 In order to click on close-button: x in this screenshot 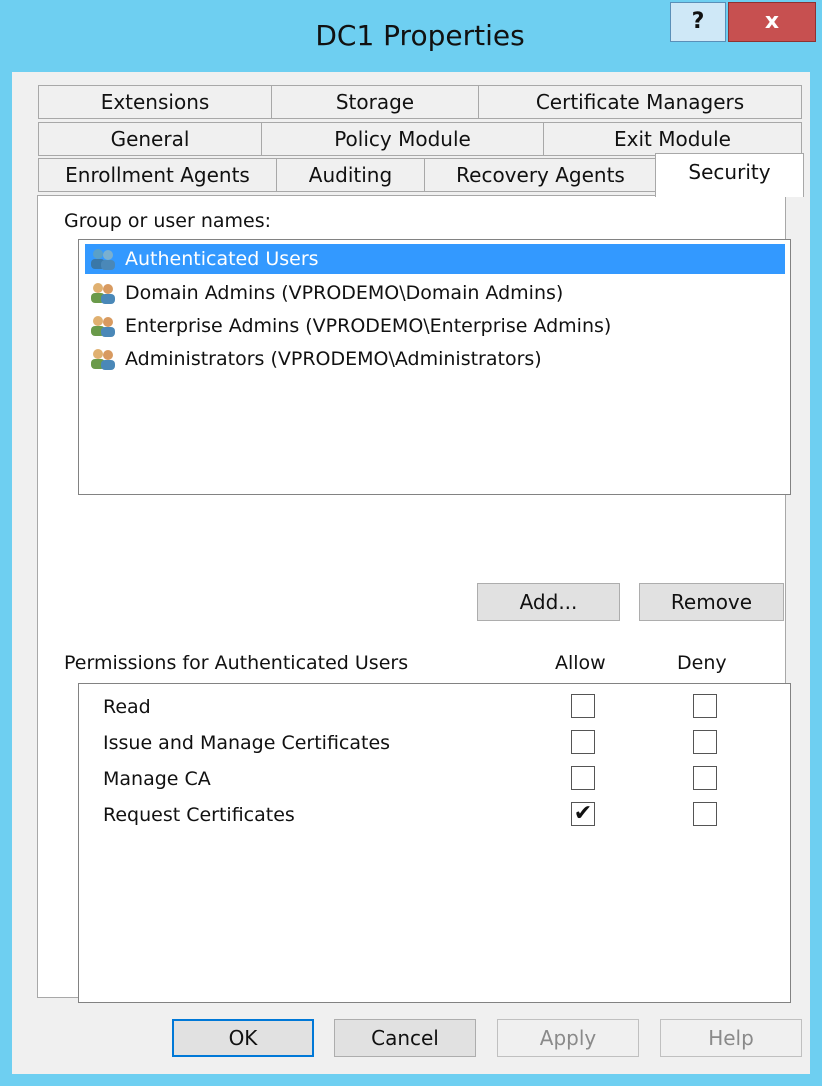, I will do `click(772, 22)`.